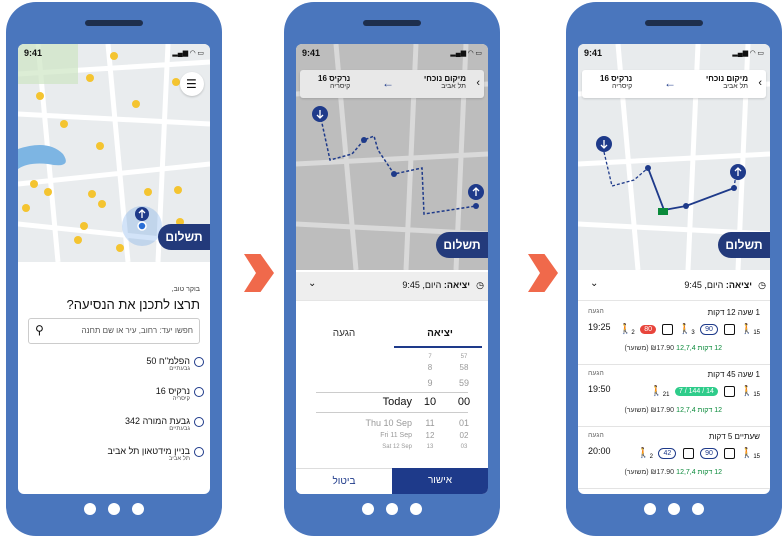 This screenshot has height=538, width=784. Describe the element at coordinates (748, 53) in the screenshot. I see `signal-wifi-battery-icon: ▂▄▆ ◠ ▭` at that location.